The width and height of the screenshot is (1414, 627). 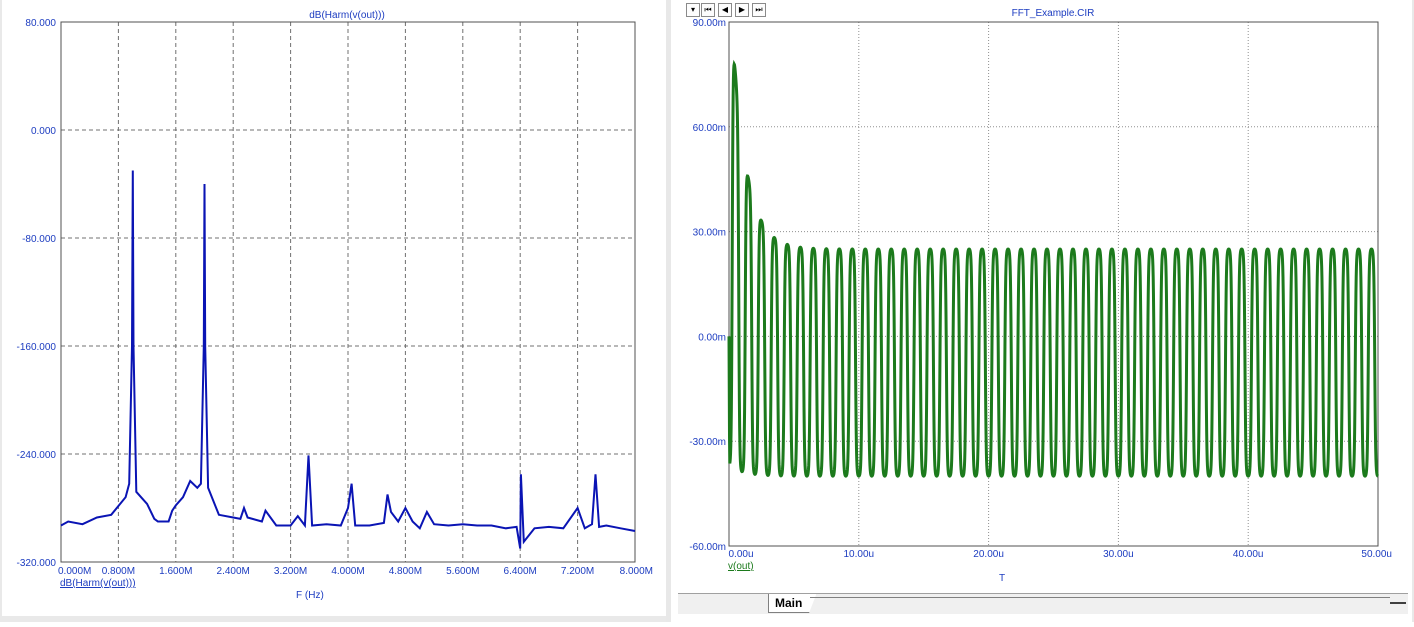 What do you see at coordinates (577, 571) in the screenshot?
I see `x-tick-label: 7.200M` at bounding box center [577, 571].